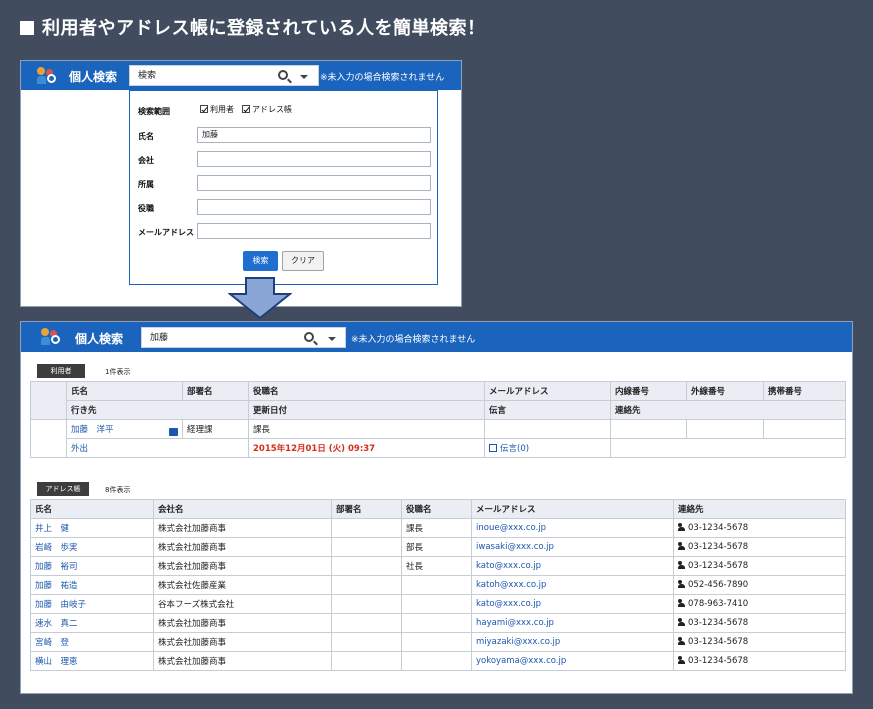 The width and height of the screenshot is (873, 709). Describe the element at coordinates (572, 528) in the screenshot. I see `email-cell: inoue@xxx.co.jp` at that location.